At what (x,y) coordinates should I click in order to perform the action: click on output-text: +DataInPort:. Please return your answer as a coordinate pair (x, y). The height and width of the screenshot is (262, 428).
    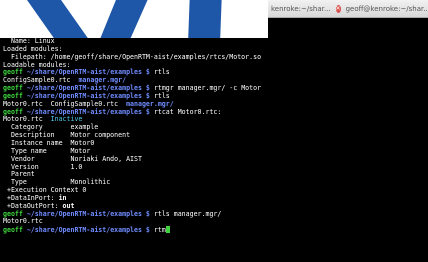
    Looking at the image, I should click on (31, 197).